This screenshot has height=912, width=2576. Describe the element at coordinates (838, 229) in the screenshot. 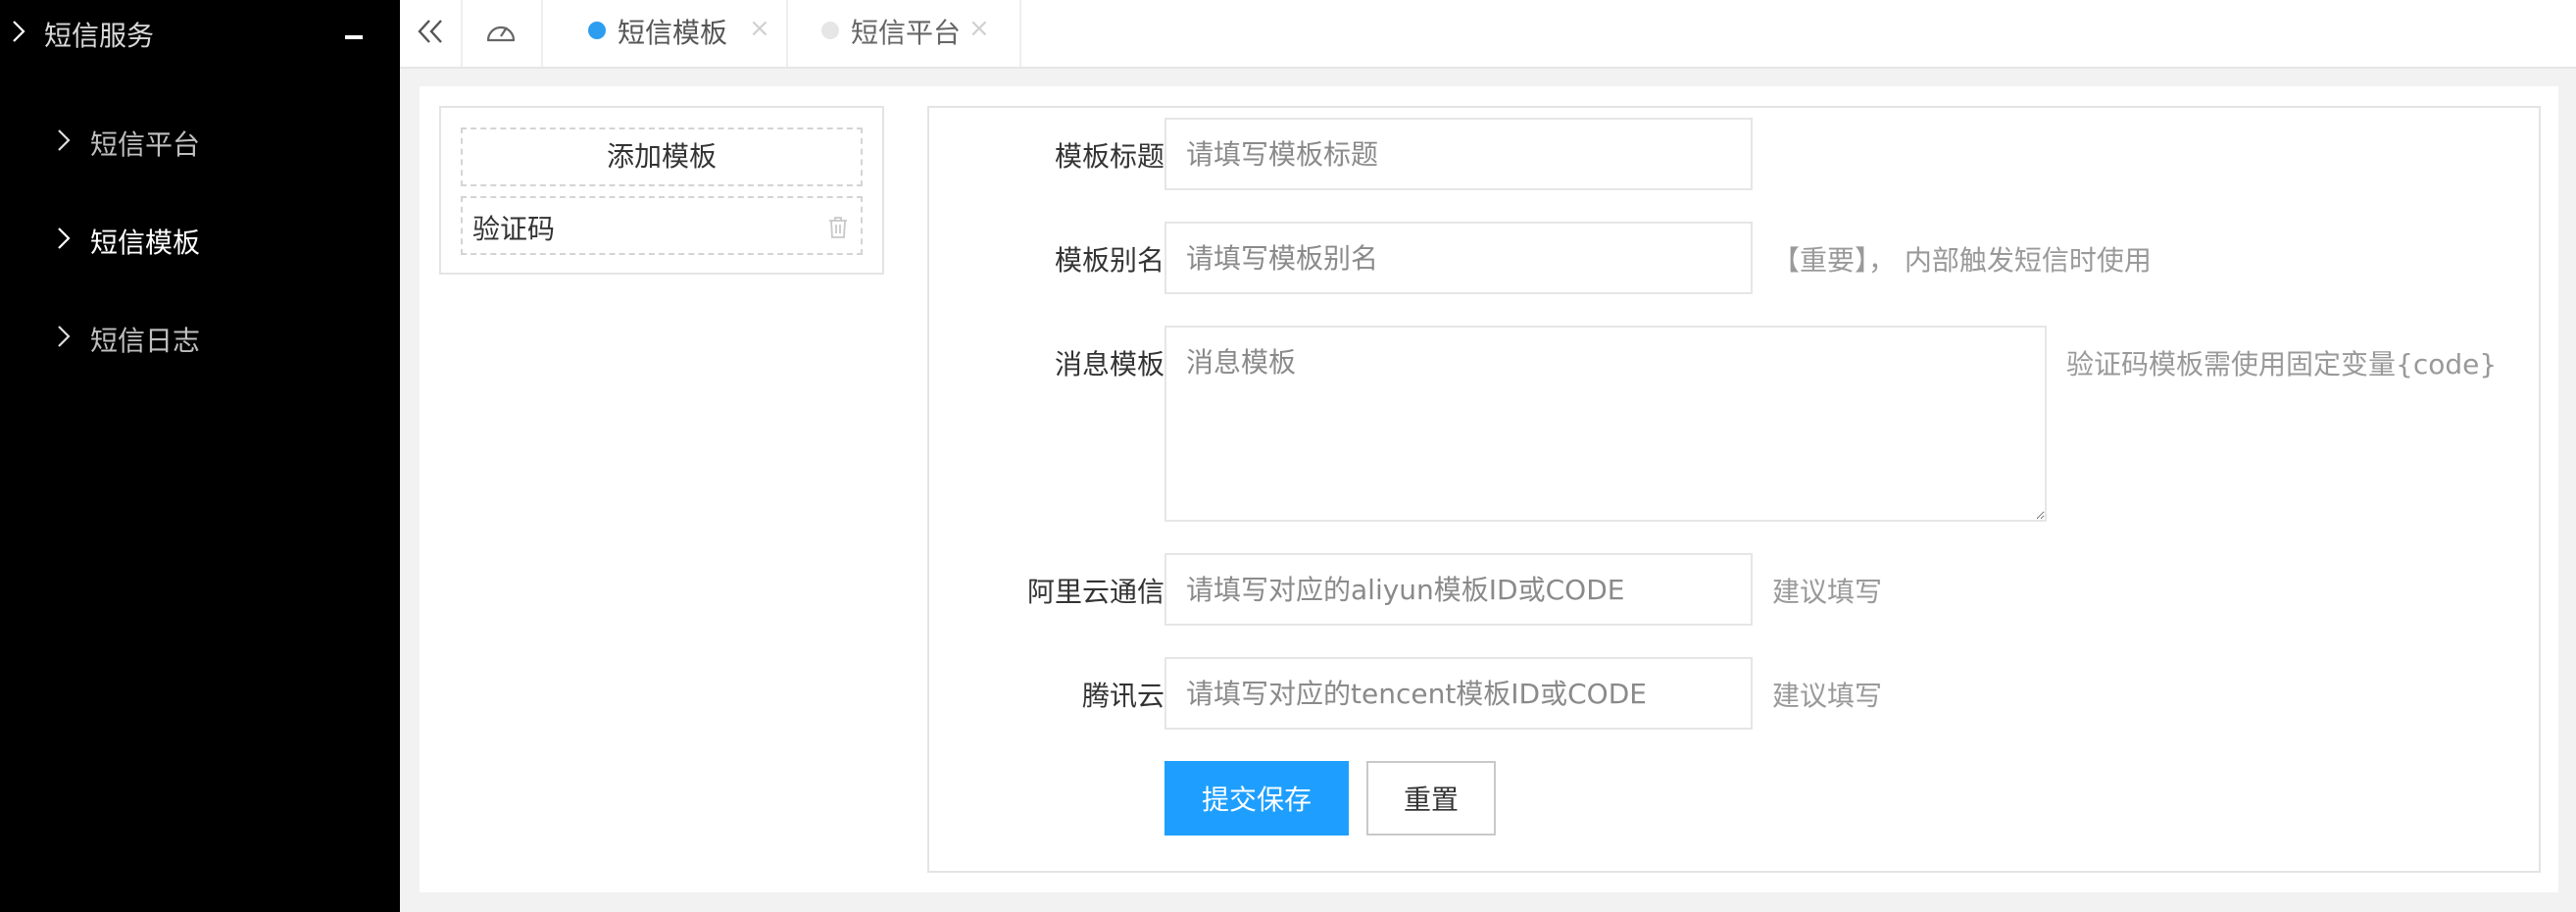

I see `trash-icon` at that location.